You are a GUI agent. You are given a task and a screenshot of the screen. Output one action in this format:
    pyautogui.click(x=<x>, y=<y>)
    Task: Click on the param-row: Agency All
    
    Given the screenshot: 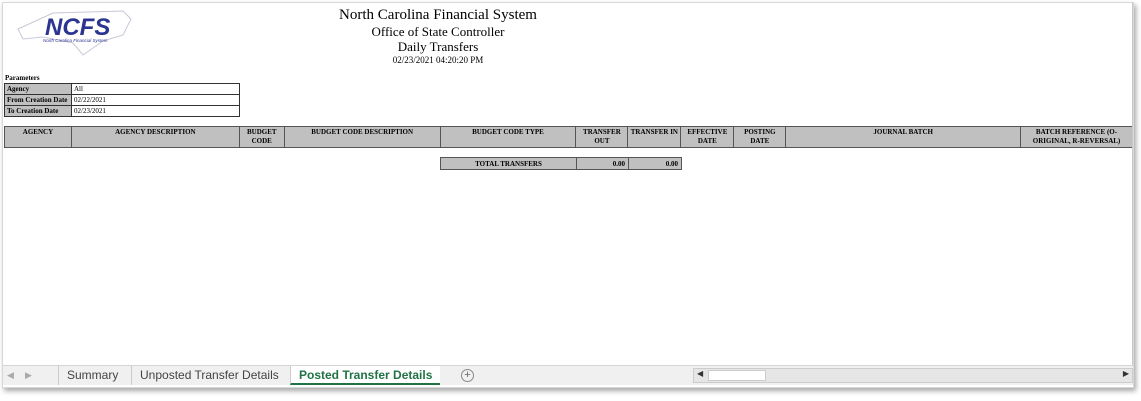 What is the action you would take?
    pyautogui.click(x=122, y=89)
    